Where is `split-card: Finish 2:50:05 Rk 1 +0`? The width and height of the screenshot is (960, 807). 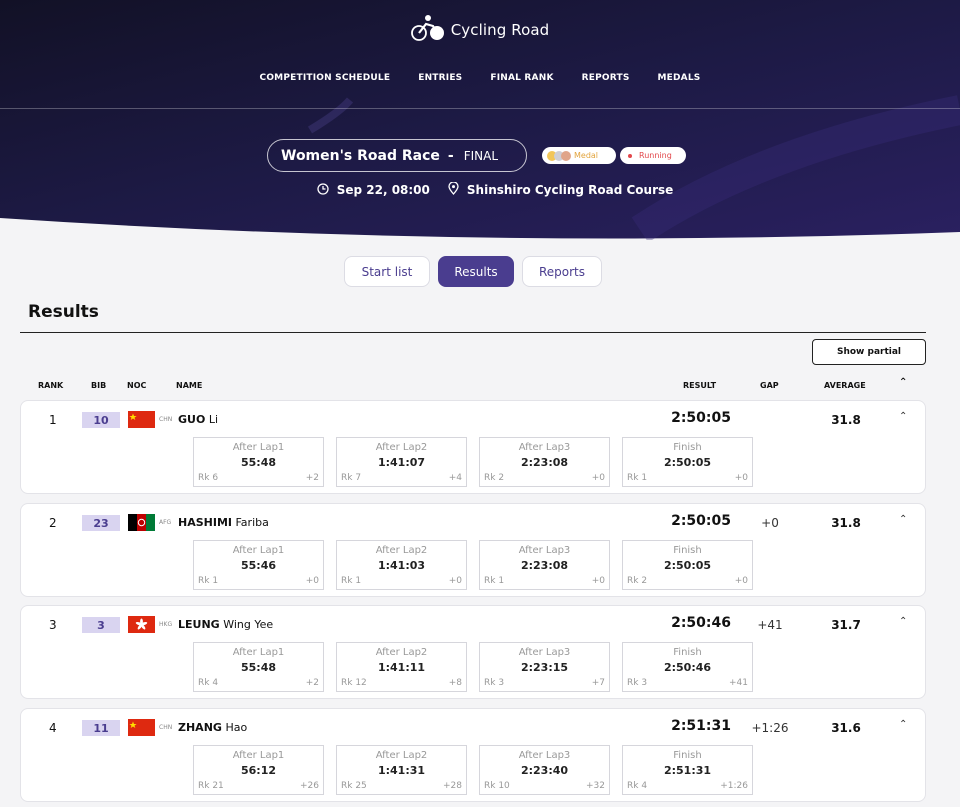
split-card: Finish 2:50:05 Rk 1 +0 is located at coordinates (687, 462).